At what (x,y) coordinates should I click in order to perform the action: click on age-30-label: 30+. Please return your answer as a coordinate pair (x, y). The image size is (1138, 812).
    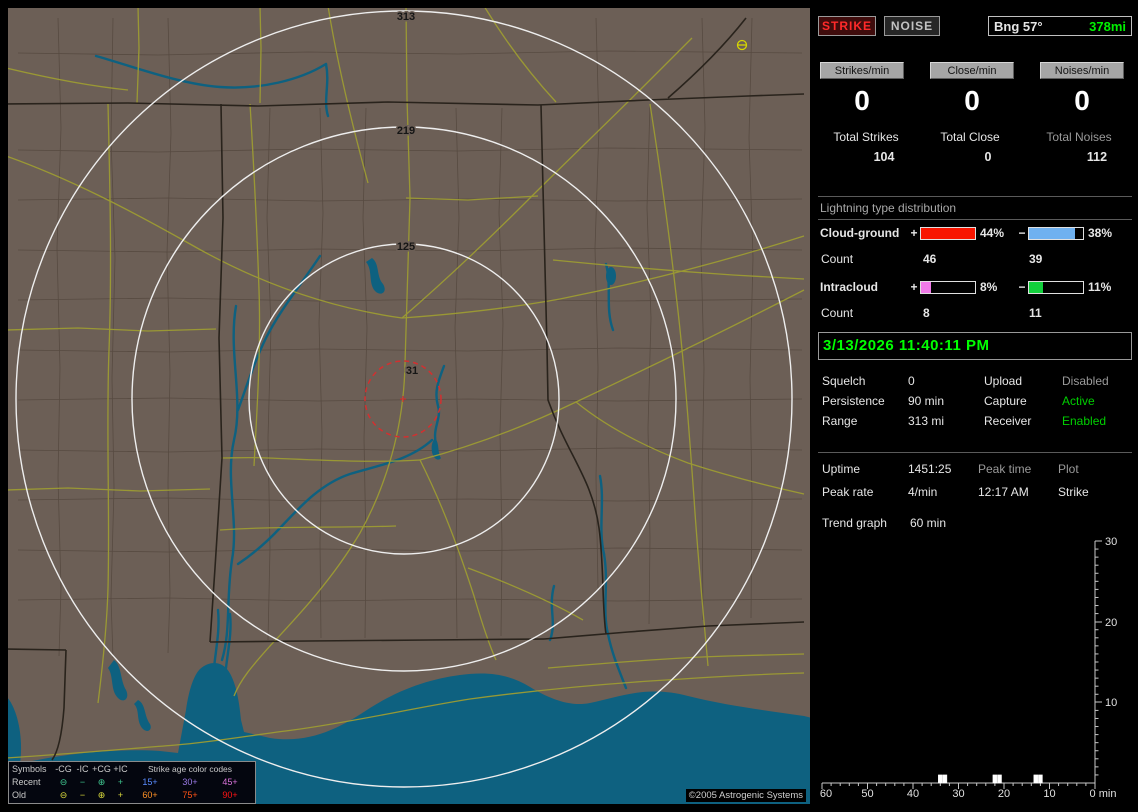
    Looking at the image, I should click on (190, 782).